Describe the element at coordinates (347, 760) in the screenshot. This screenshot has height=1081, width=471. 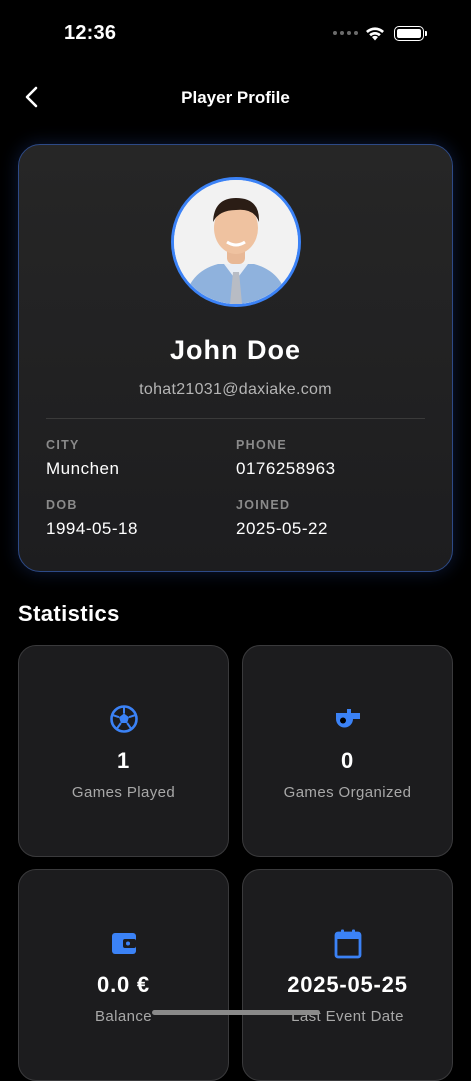
I see `stat-value: 0` at that location.